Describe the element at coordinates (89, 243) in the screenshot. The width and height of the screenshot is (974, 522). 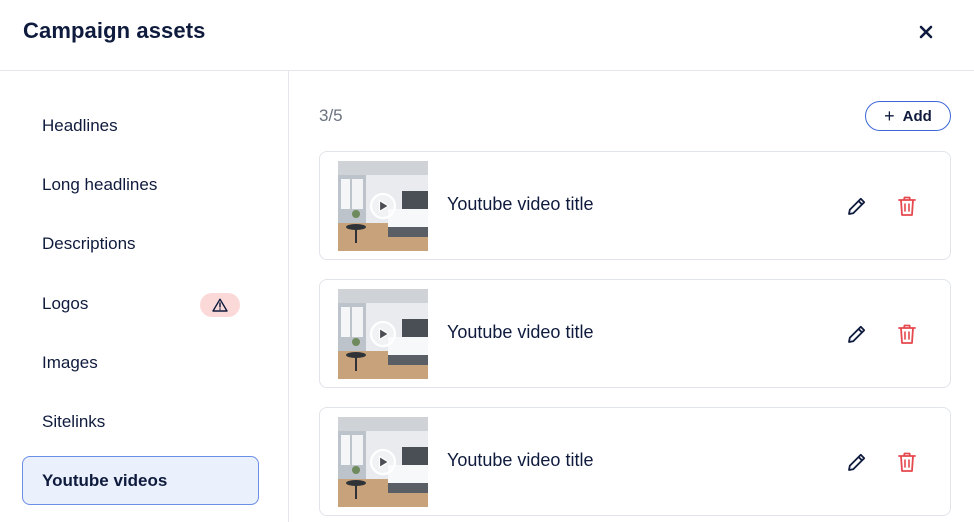
I see `sidebar-item-label: Descriptions` at that location.